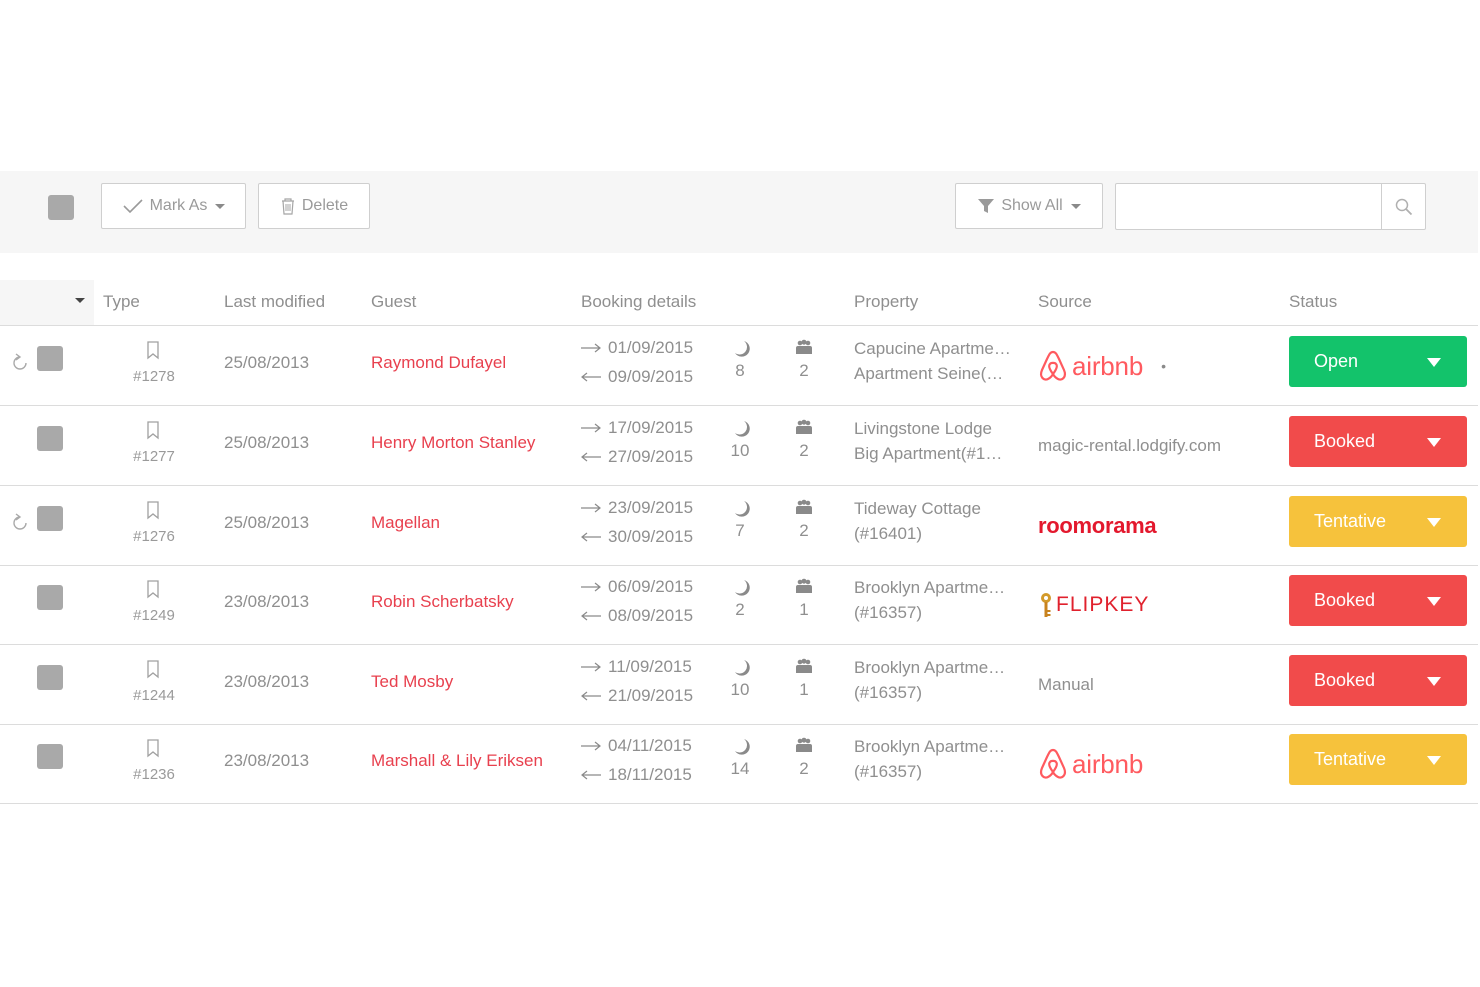 Image resolution: width=1480 pixels, height=987 pixels. What do you see at coordinates (804, 689) in the screenshot?
I see `guests-count: 1` at bounding box center [804, 689].